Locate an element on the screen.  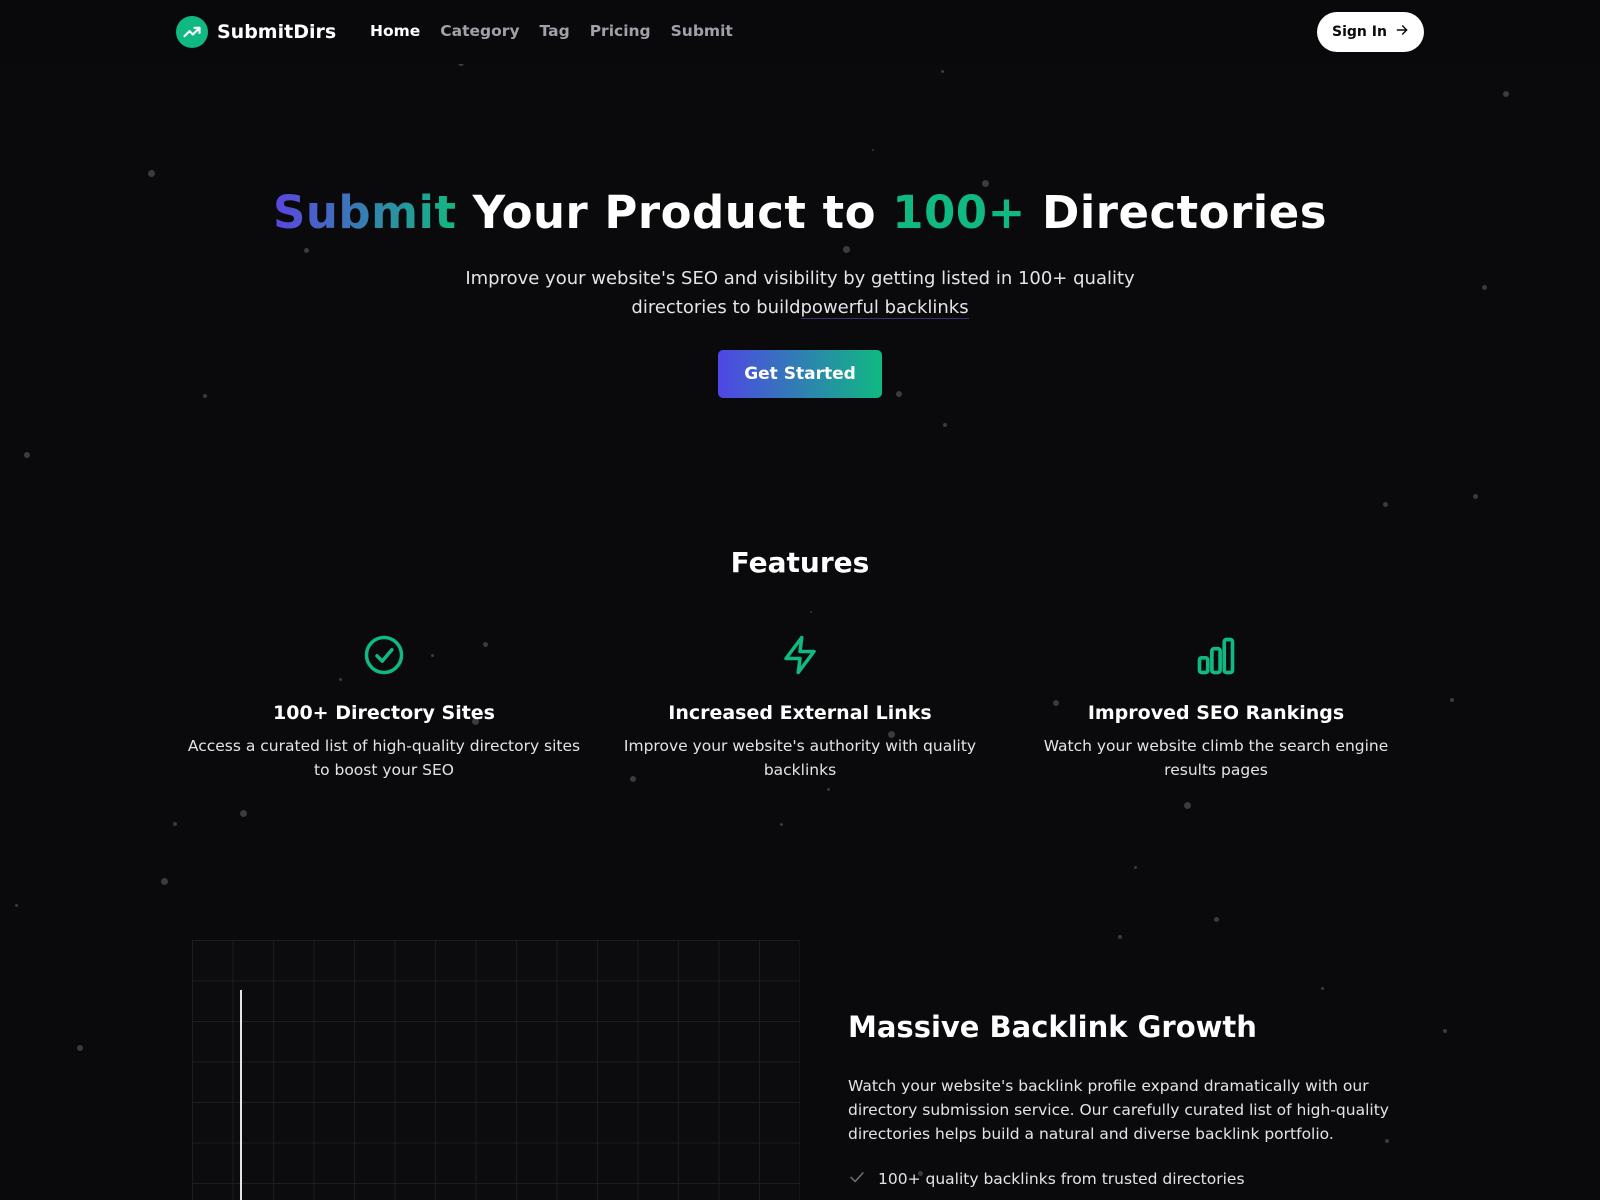
get-started-button: Get Started is located at coordinates (800, 374).